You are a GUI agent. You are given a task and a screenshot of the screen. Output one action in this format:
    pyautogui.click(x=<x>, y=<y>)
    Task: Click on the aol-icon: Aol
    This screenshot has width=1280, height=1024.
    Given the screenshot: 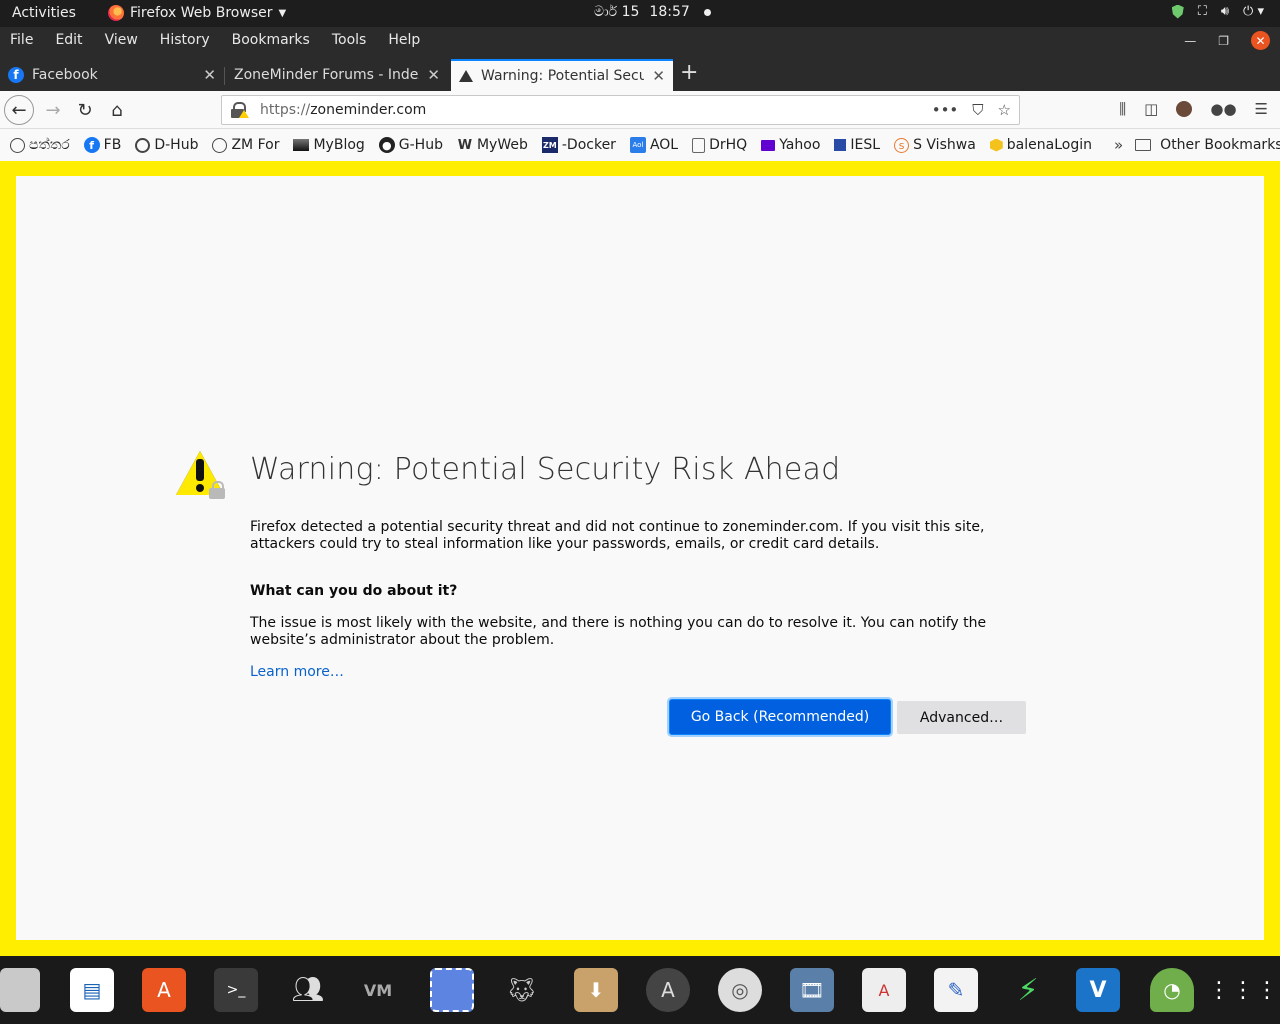 What is the action you would take?
    pyautogui.click(x=637, y=145)
    